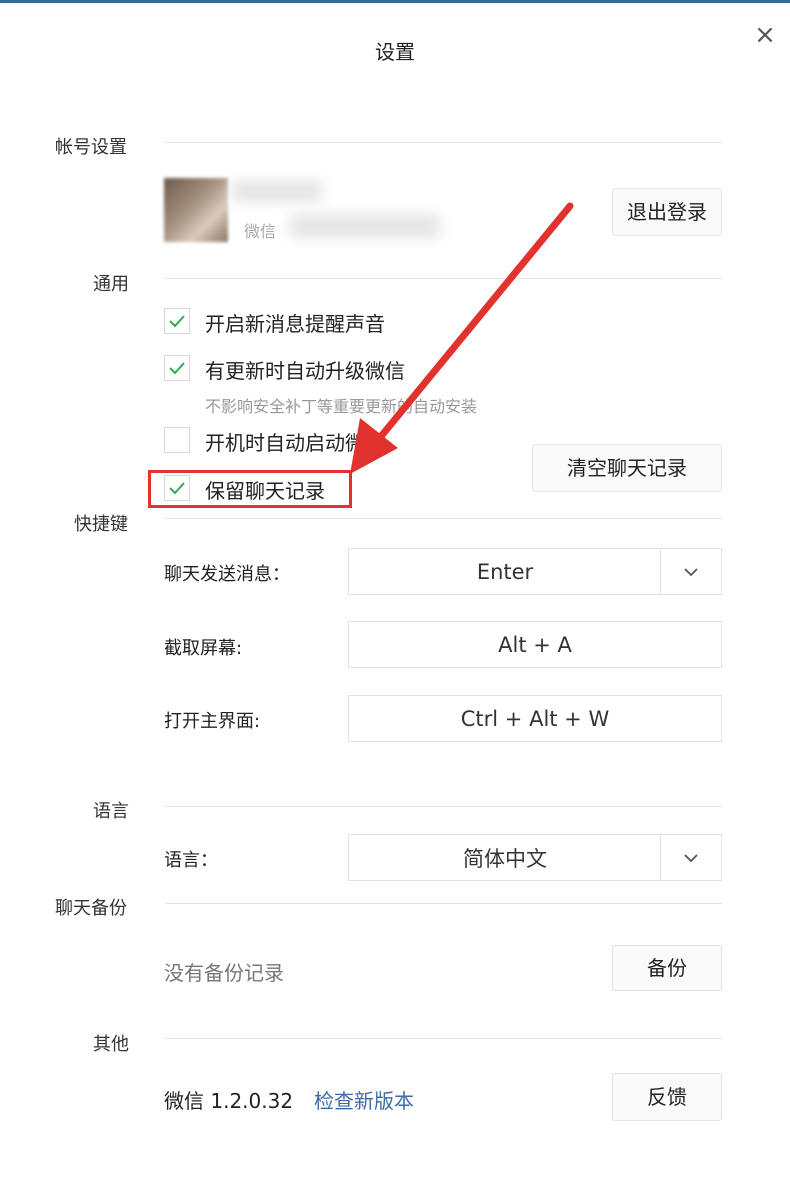 This screenshot has height=1190, width=790. I want to click on section-label-backup: 聊天备份, so click(91, 908).